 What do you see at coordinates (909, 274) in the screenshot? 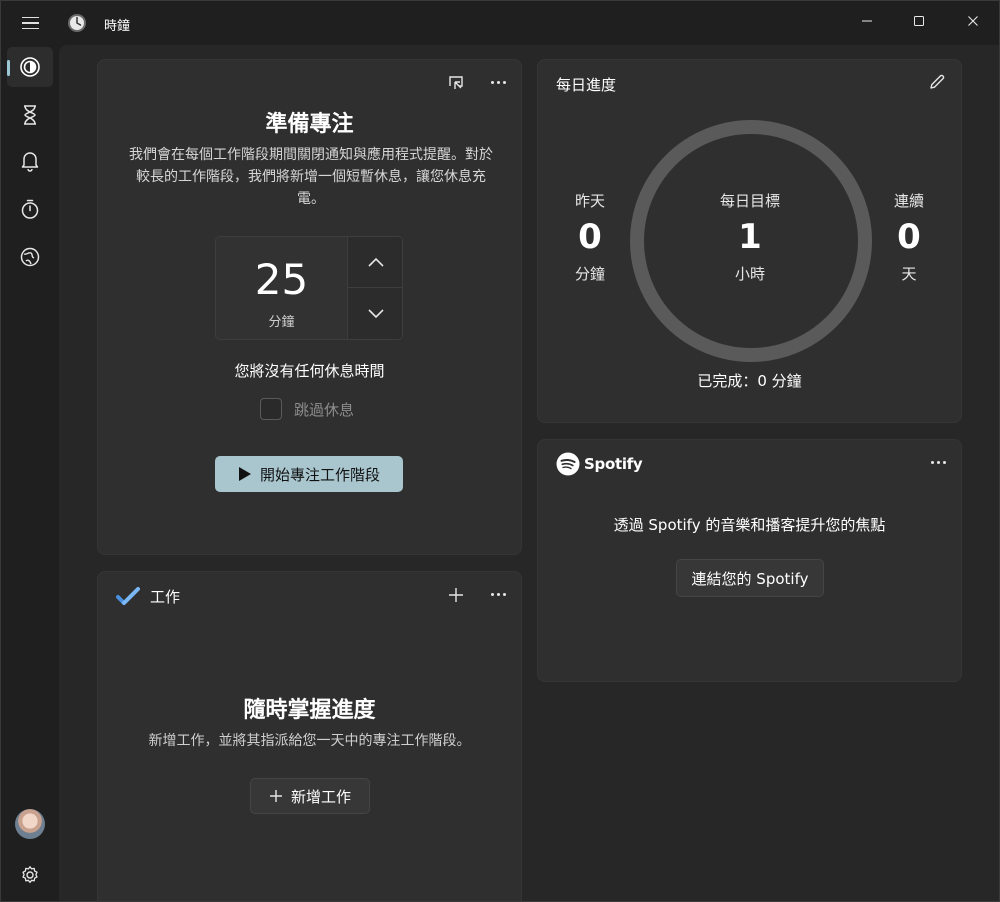
I see `streak-unit: 天` at bounding box center [909, 274].